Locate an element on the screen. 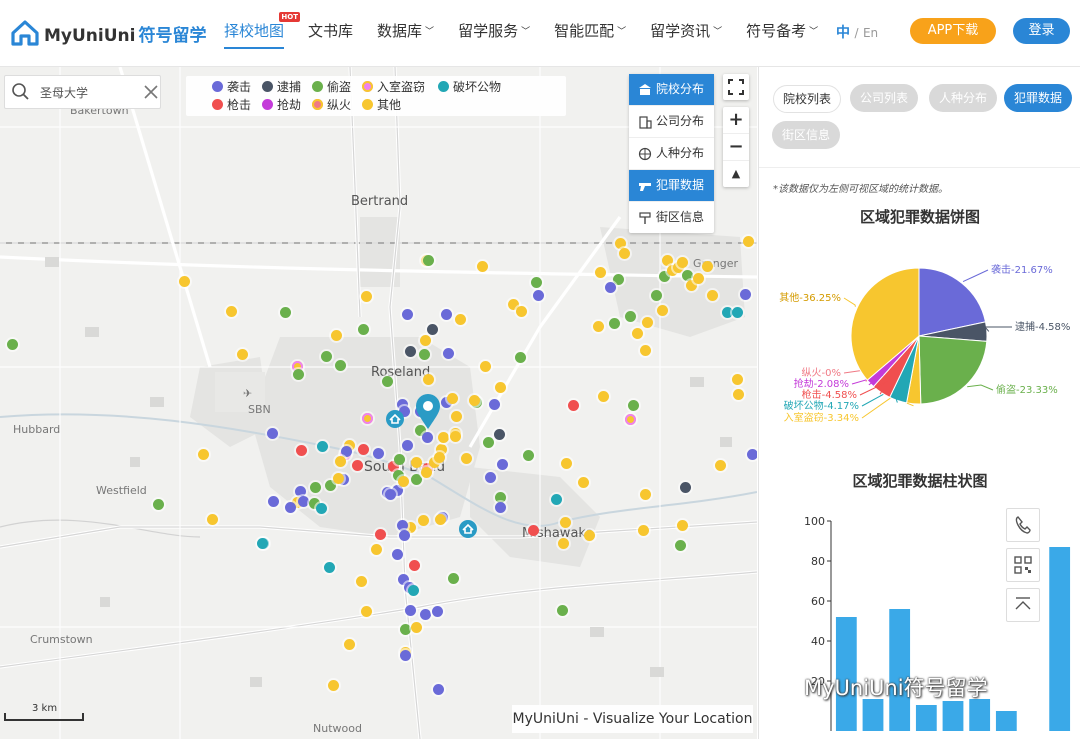 The width and height of the screenshot is (1080, 739). nav-school-map: 择校地图 HOT is located at coordinates (256, 33).